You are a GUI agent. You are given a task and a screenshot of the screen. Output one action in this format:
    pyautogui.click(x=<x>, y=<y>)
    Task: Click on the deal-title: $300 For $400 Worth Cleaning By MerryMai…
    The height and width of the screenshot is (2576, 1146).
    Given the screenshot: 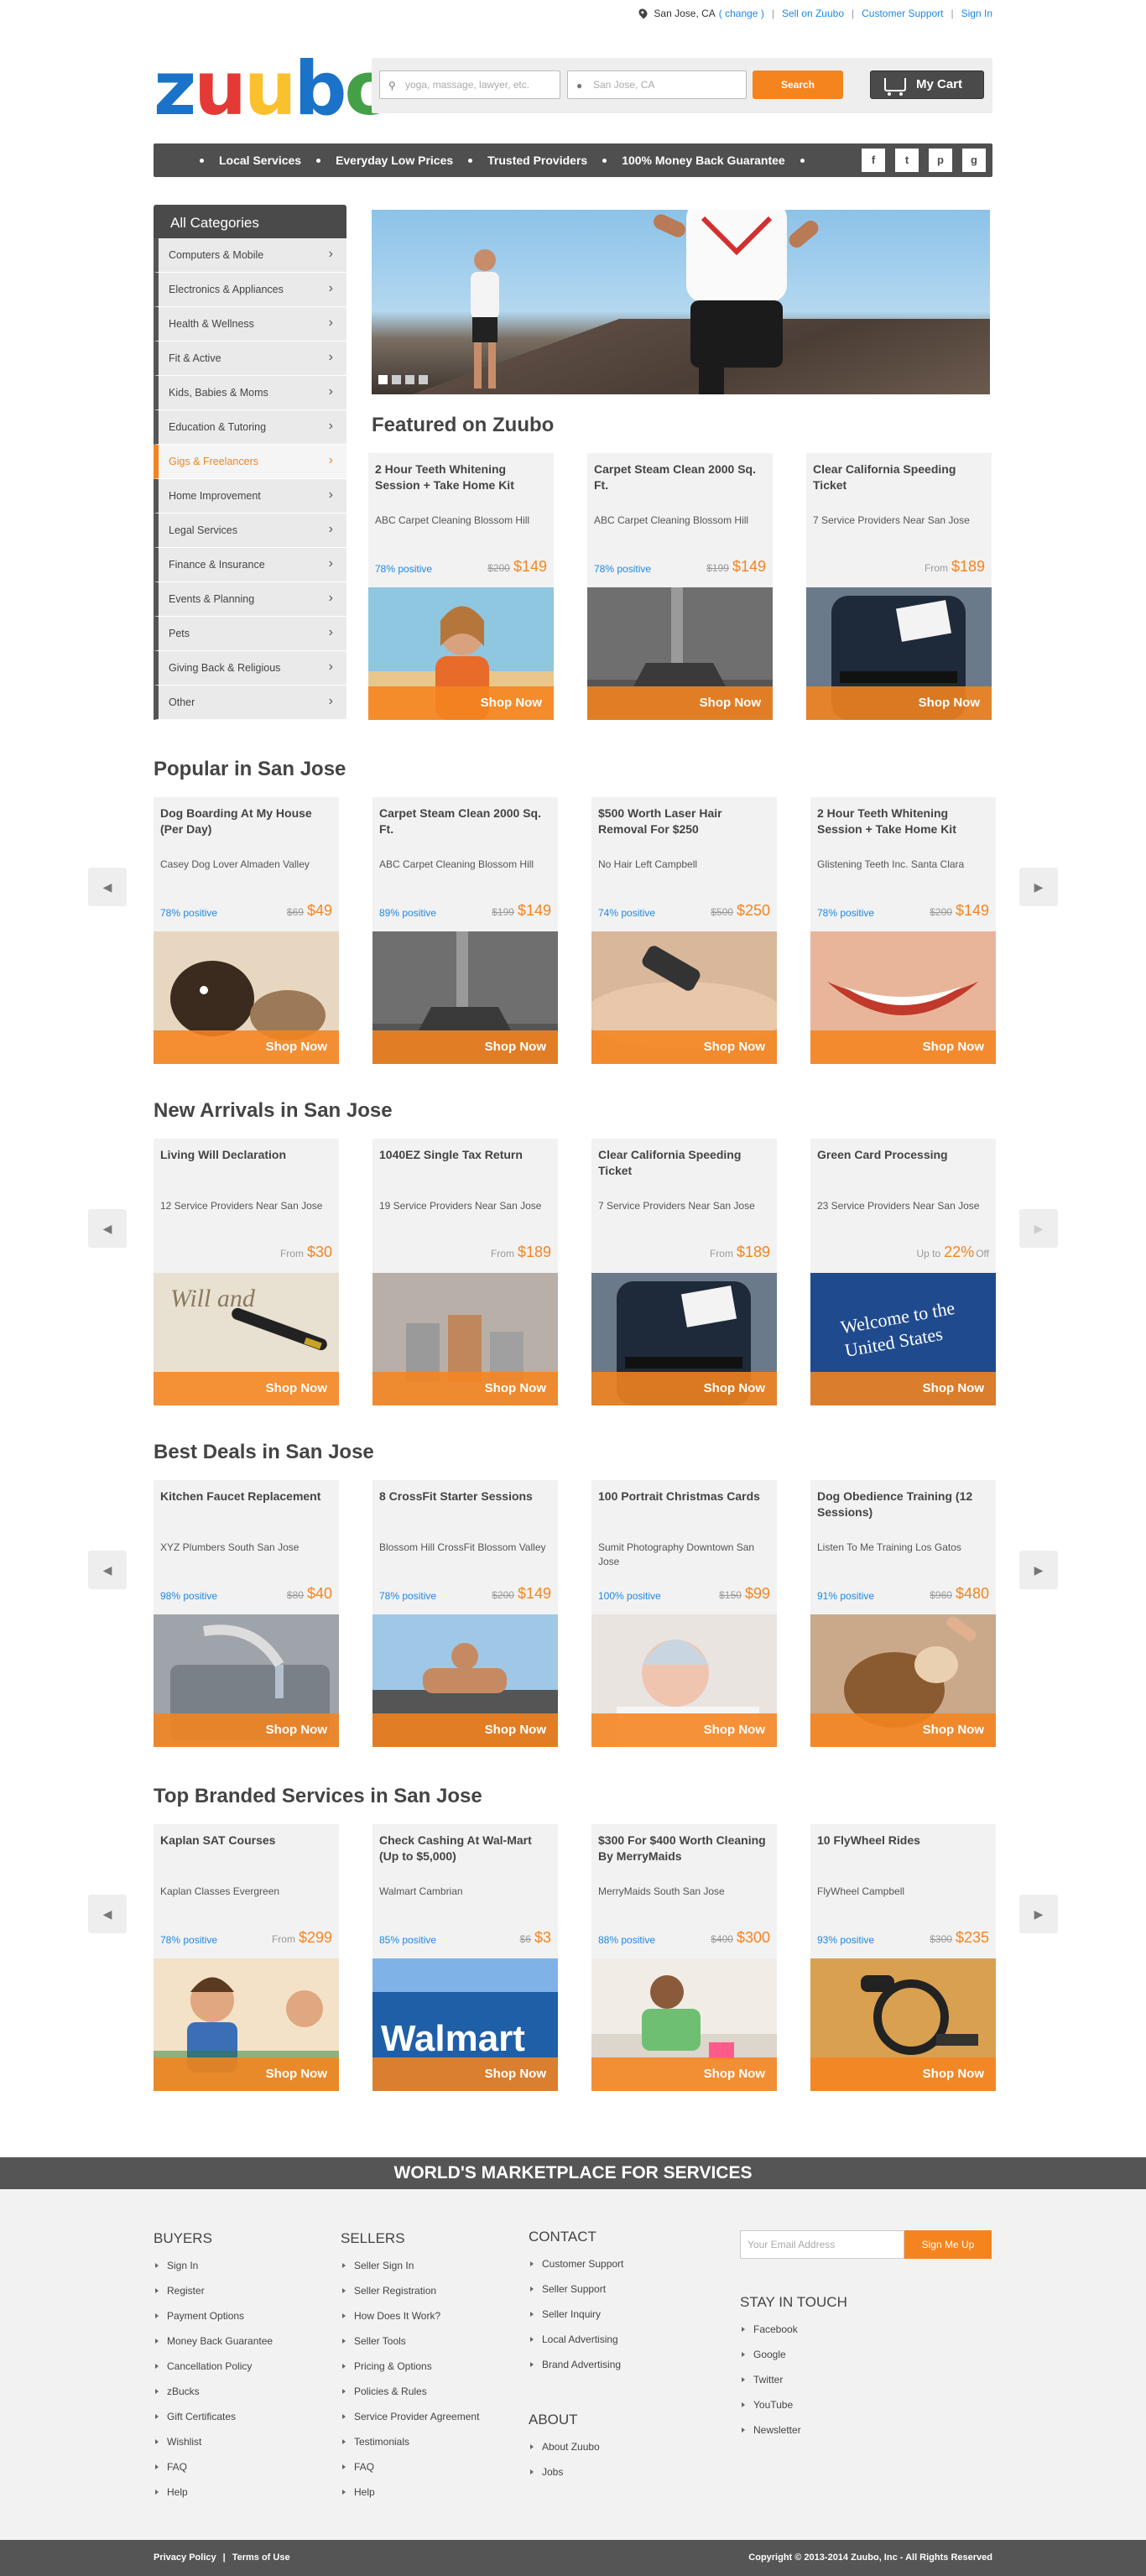 What is the action you would take?
    pyautogui.click(x=684, y=1848)
    